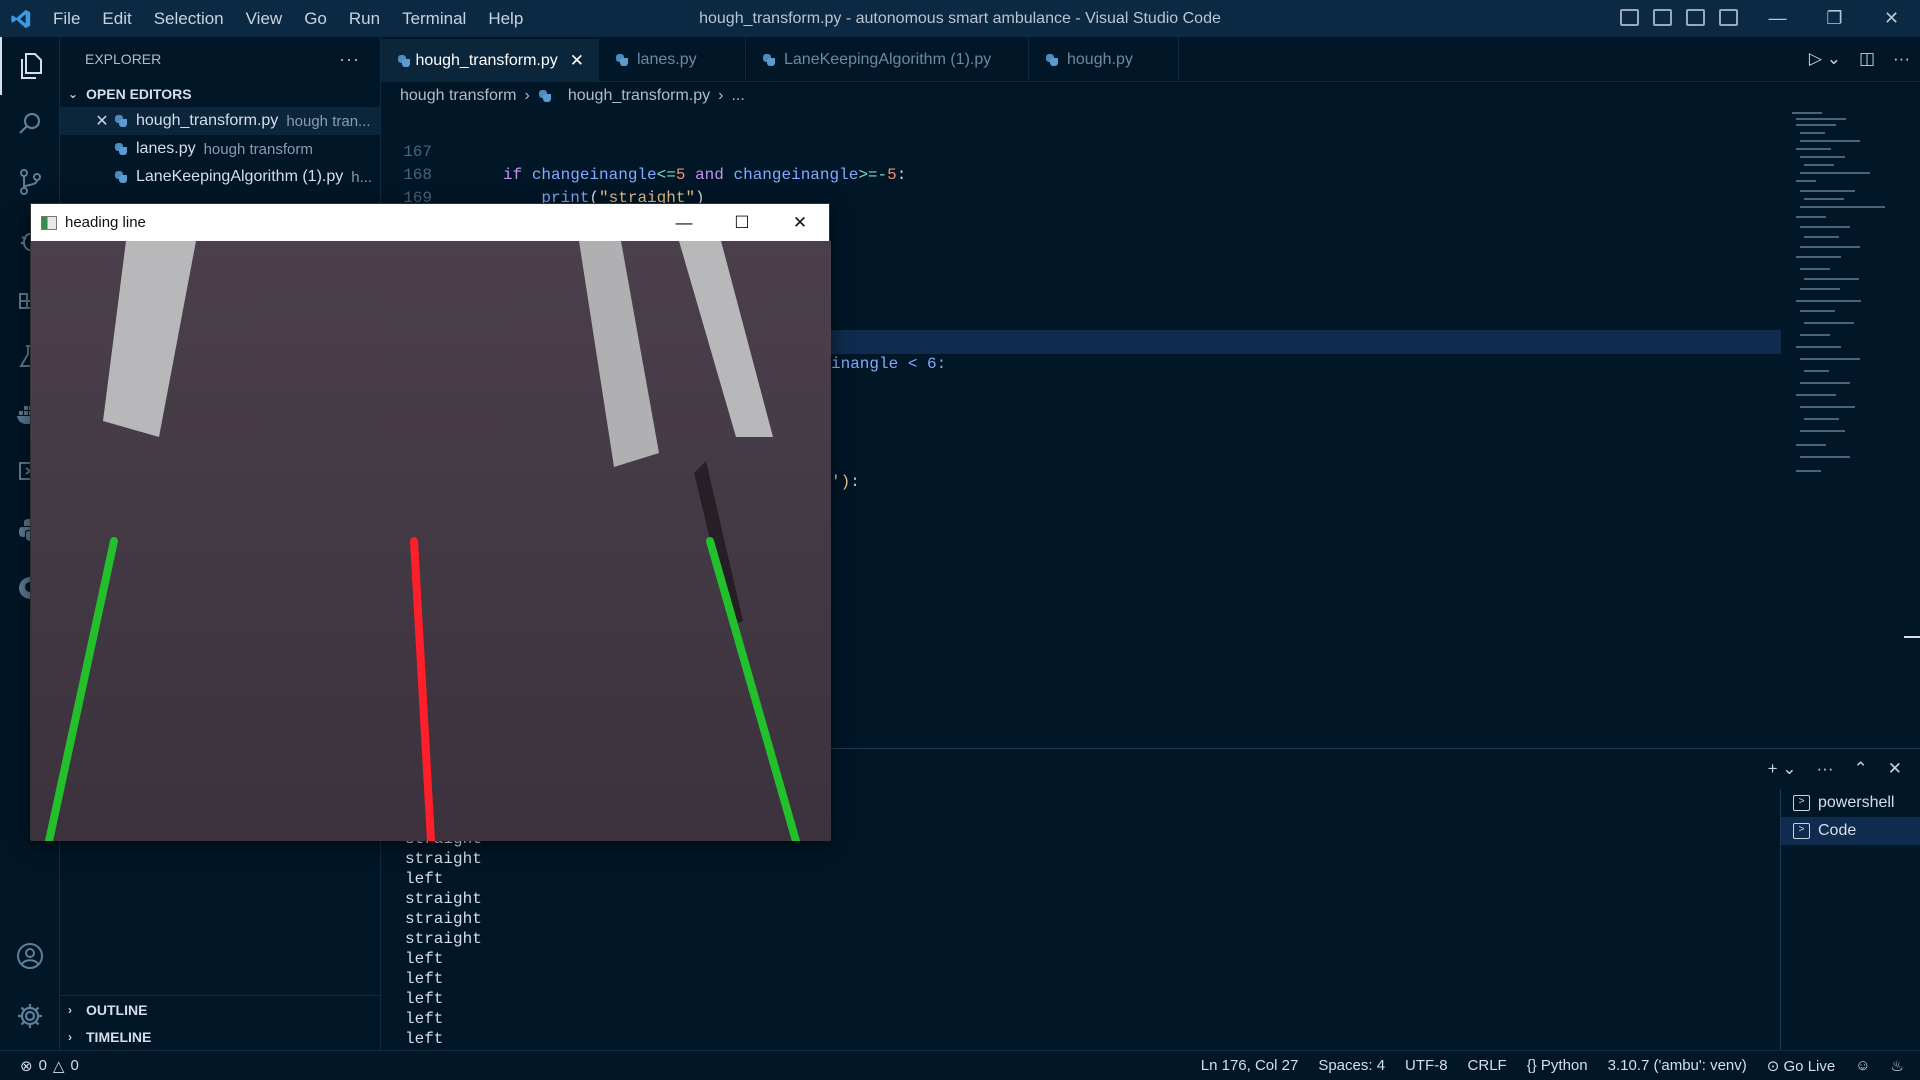 The width and height of the screenshot is (1920, 1080). Describe the element at coordinates (1487, 1065) in the screenshot. I see `end-of-line: CRLF` at that location.